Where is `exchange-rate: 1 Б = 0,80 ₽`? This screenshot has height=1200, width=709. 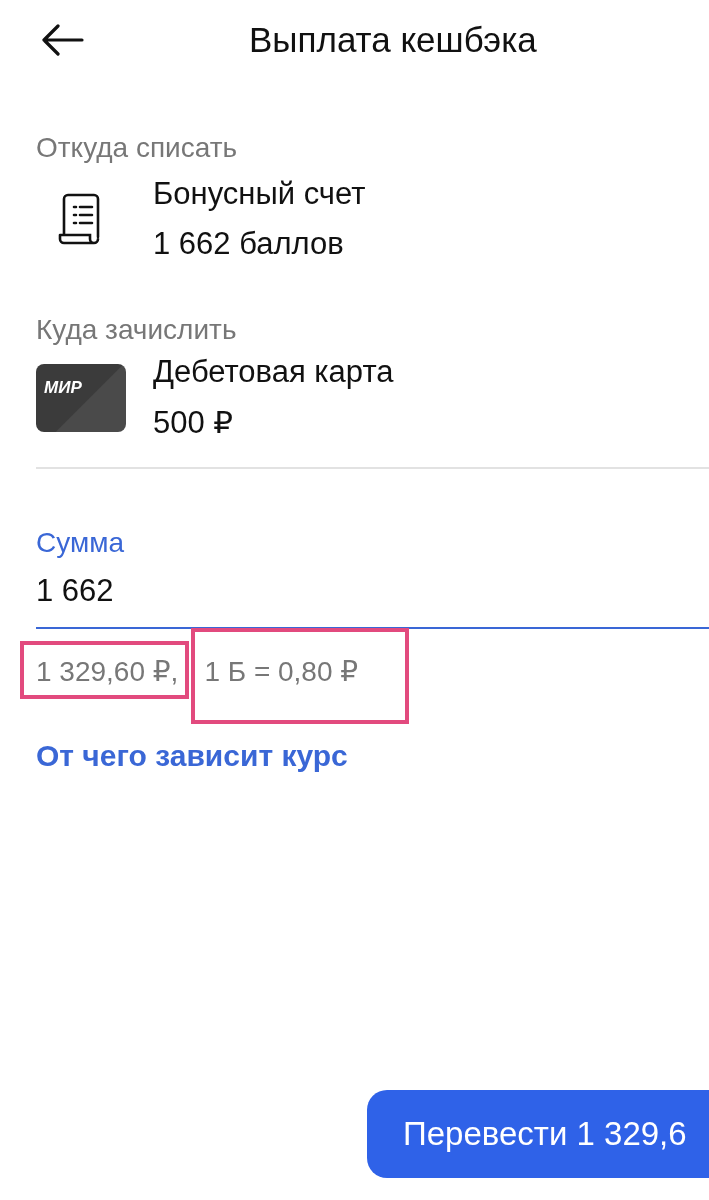
exchange-rate: 1 Б = 0,80 ₽ is located at coordinates (281, 671).